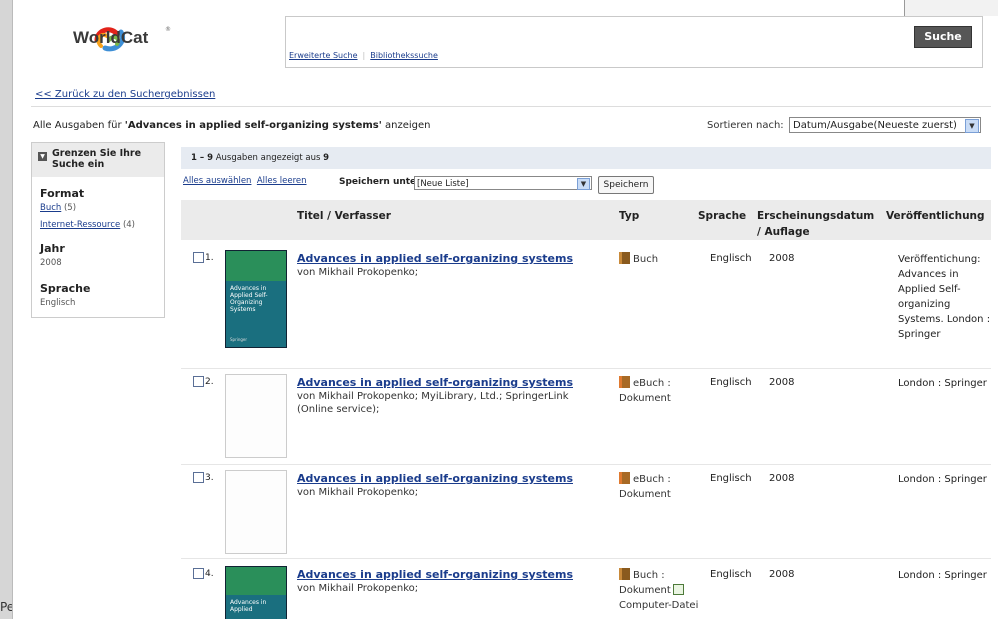 The height and width of the screenshot is (619, 998). I want to click on cover-publisher: Springer, so click(239, 339).